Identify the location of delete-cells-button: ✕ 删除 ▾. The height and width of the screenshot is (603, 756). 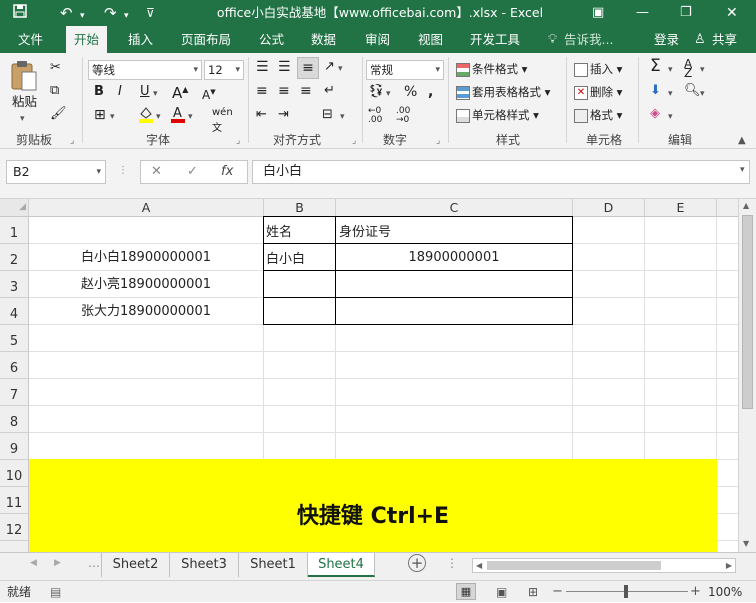
(598, 92).